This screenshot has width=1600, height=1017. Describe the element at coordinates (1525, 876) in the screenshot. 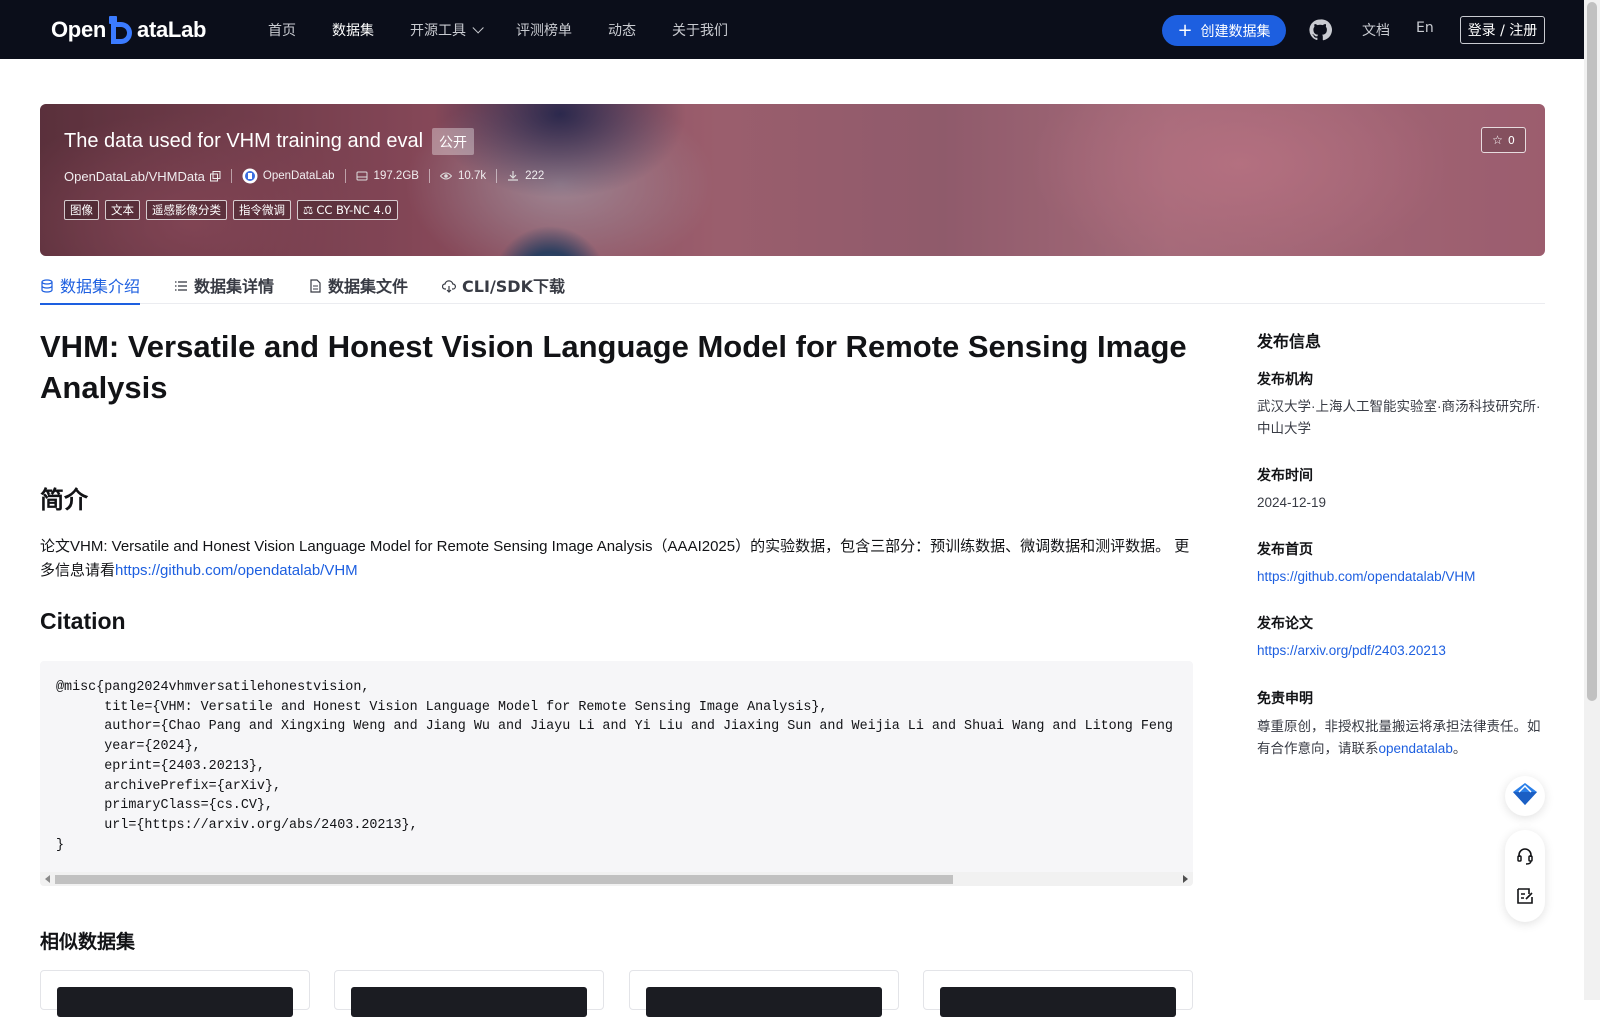

I see `floating-action-group` at that location.